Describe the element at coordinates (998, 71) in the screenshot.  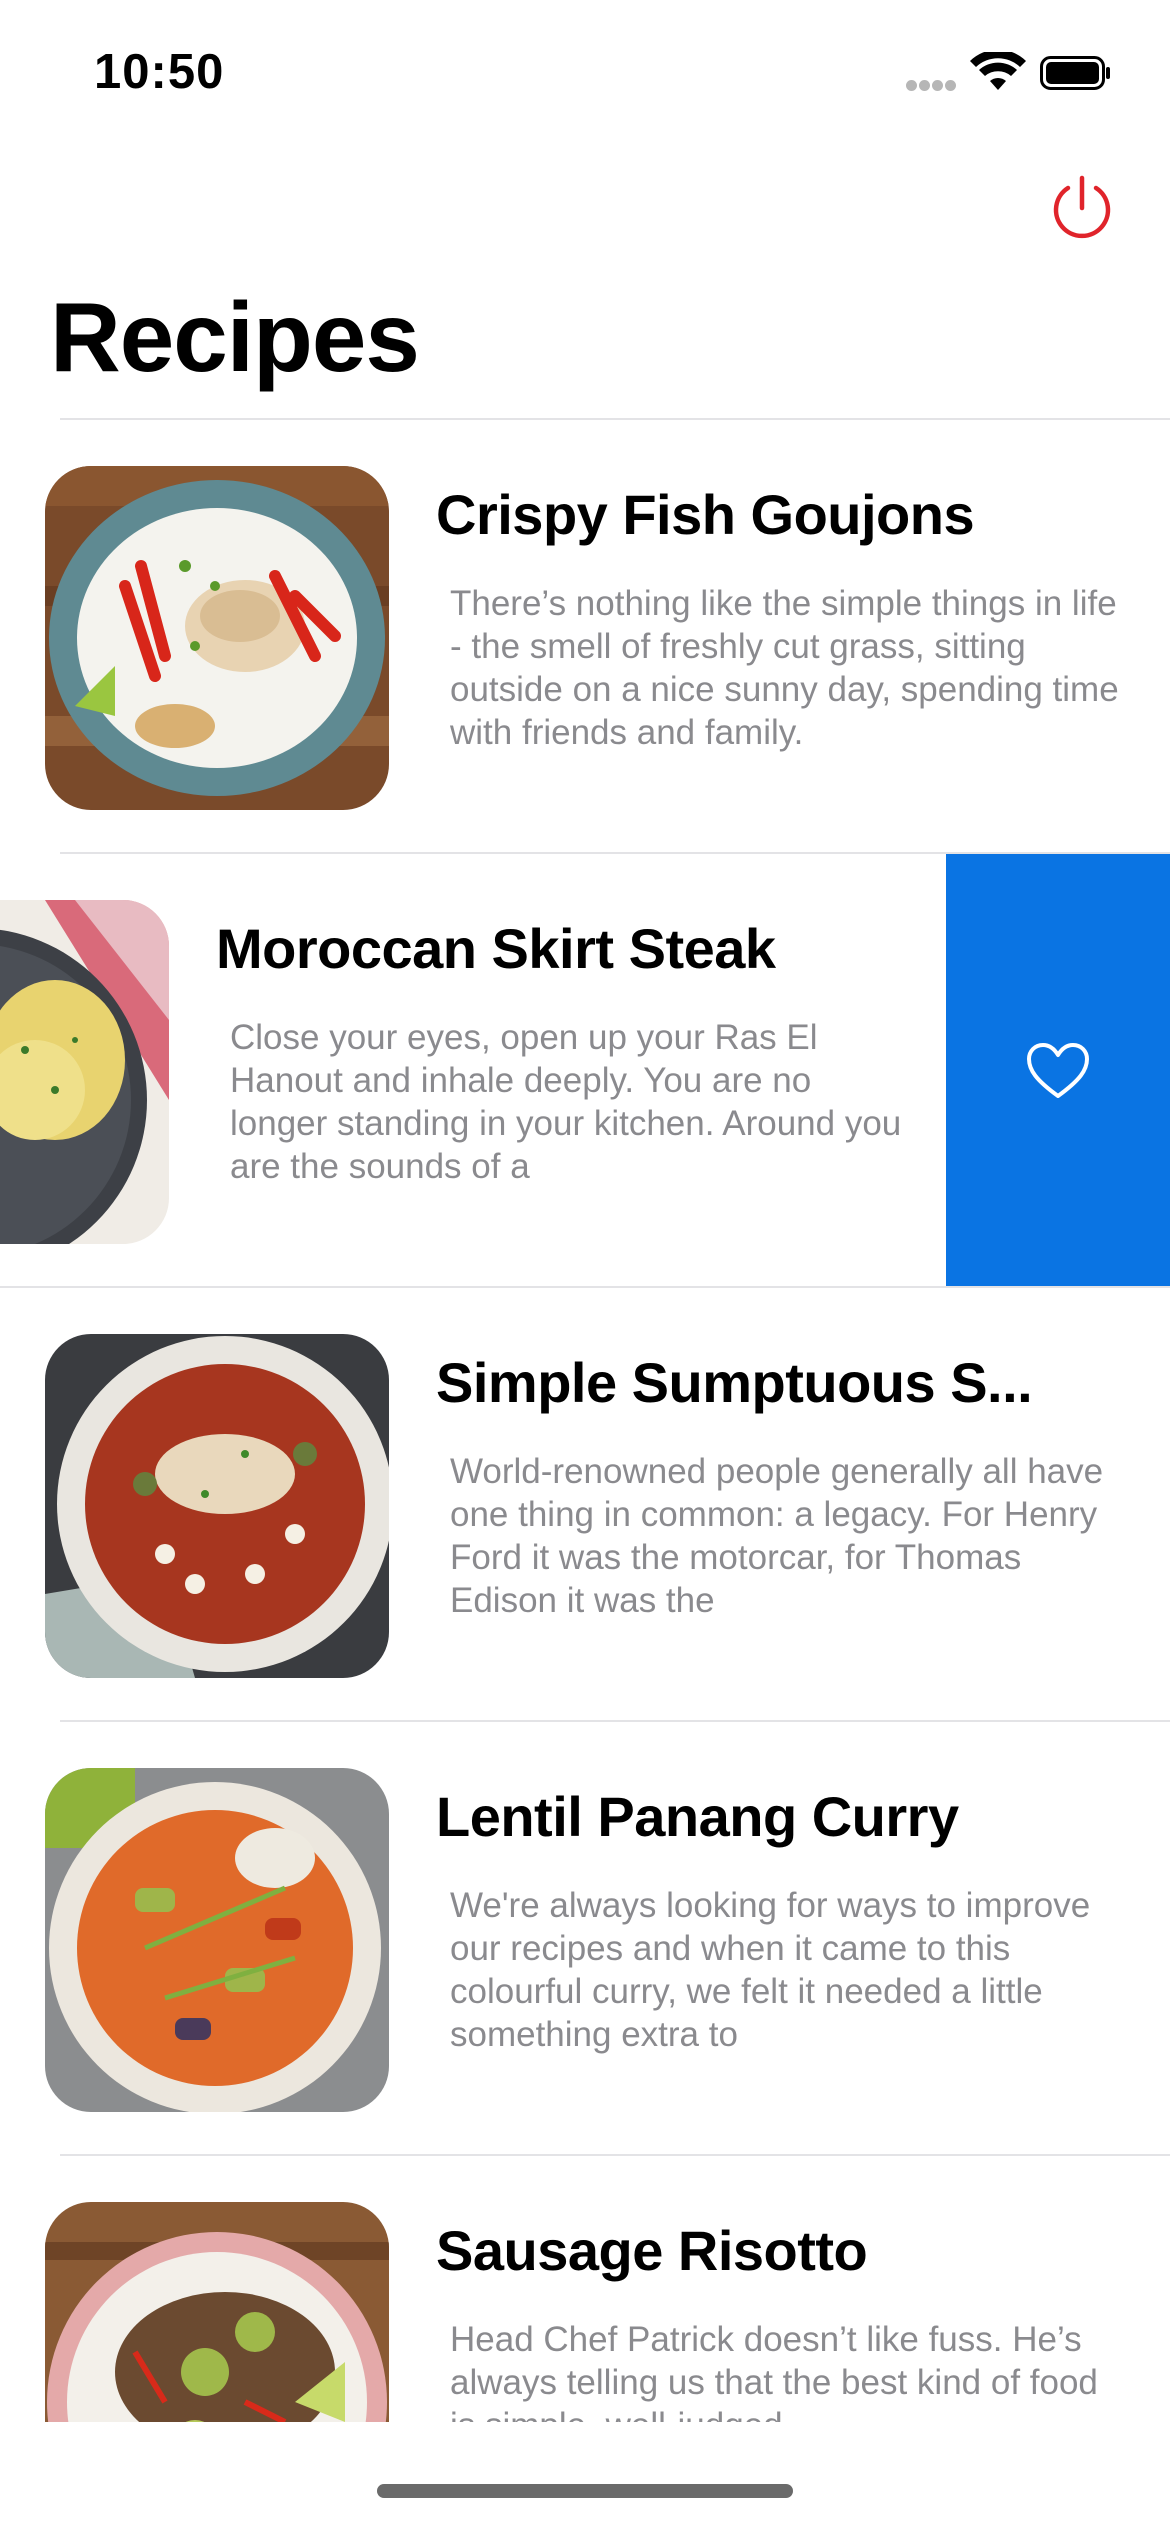
I see `wifi-icon` at that location.